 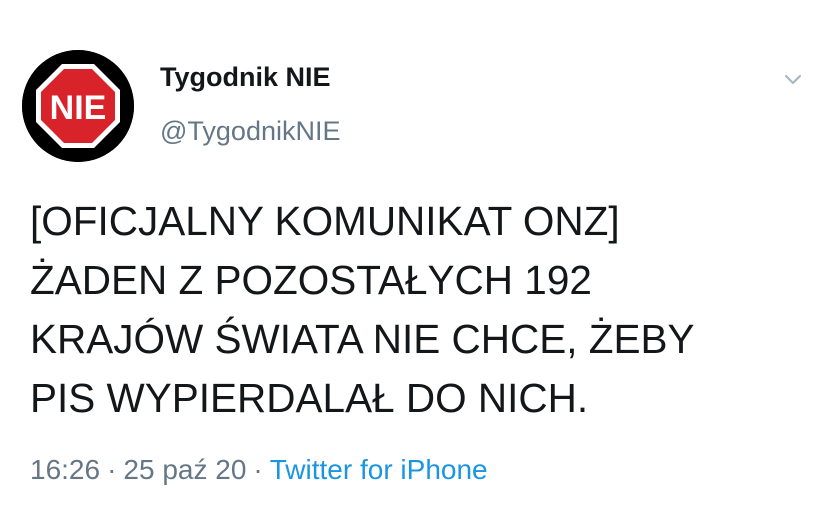 What do you see at coordinates (65, 469) in the screenshot?
I see `tweet-time: 16:26` at bounding box center [65, 469].